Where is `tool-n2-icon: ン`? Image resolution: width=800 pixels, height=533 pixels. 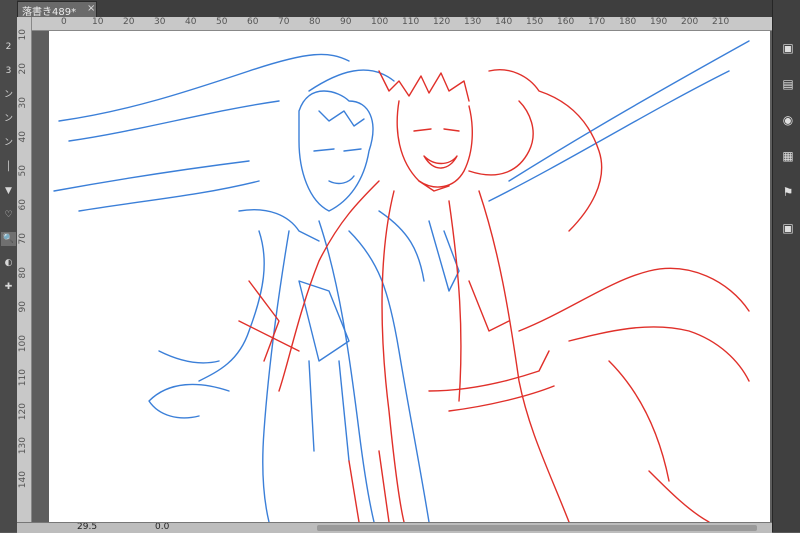 tool-n2-icon: ン is located at coordinates (8, 119).